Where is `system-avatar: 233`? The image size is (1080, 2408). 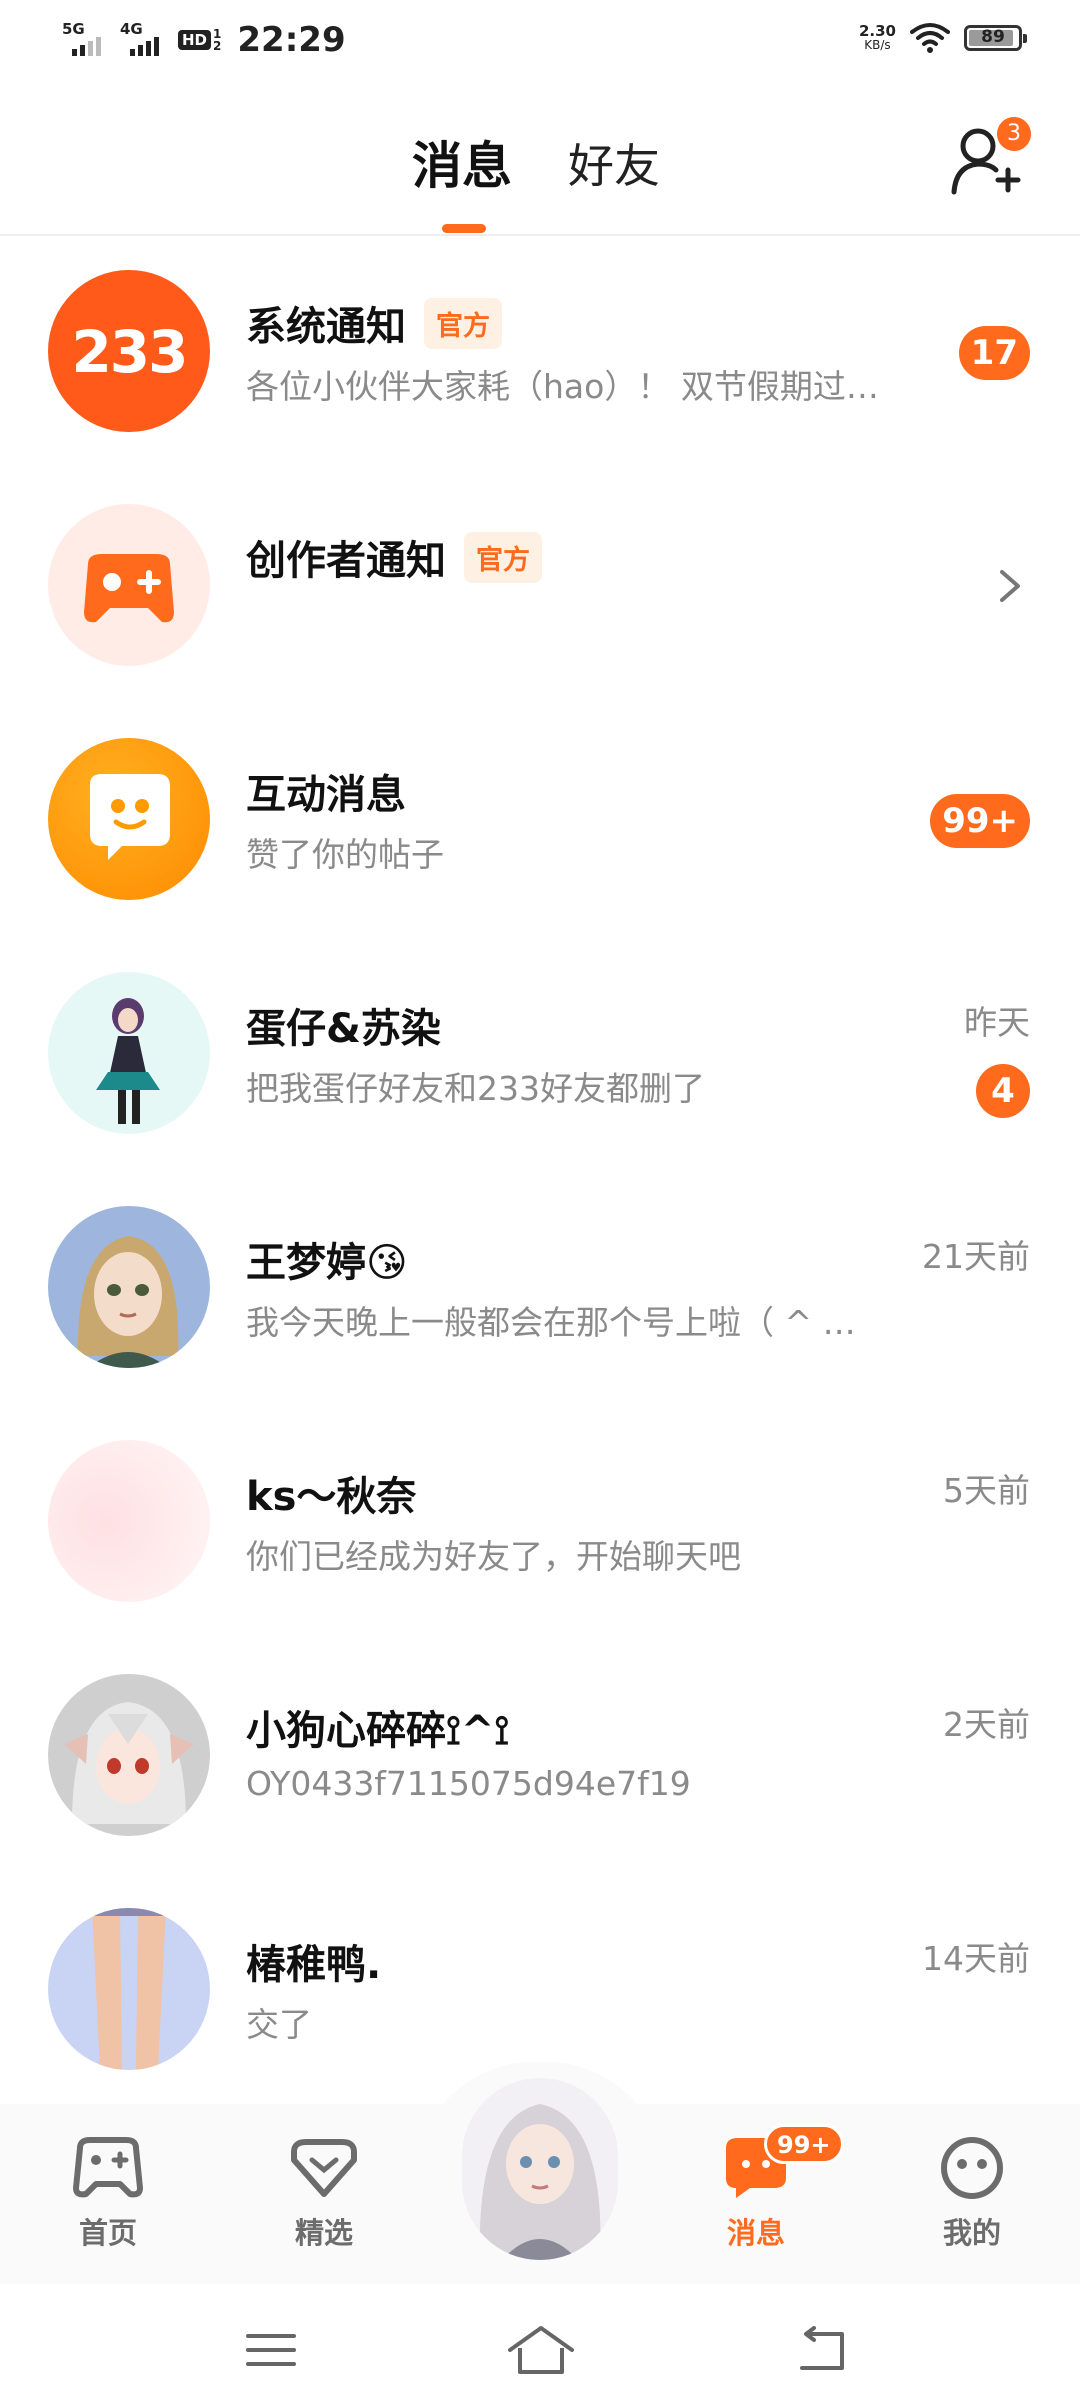 system-avatar: 233 is located at coordinates (129, 351).